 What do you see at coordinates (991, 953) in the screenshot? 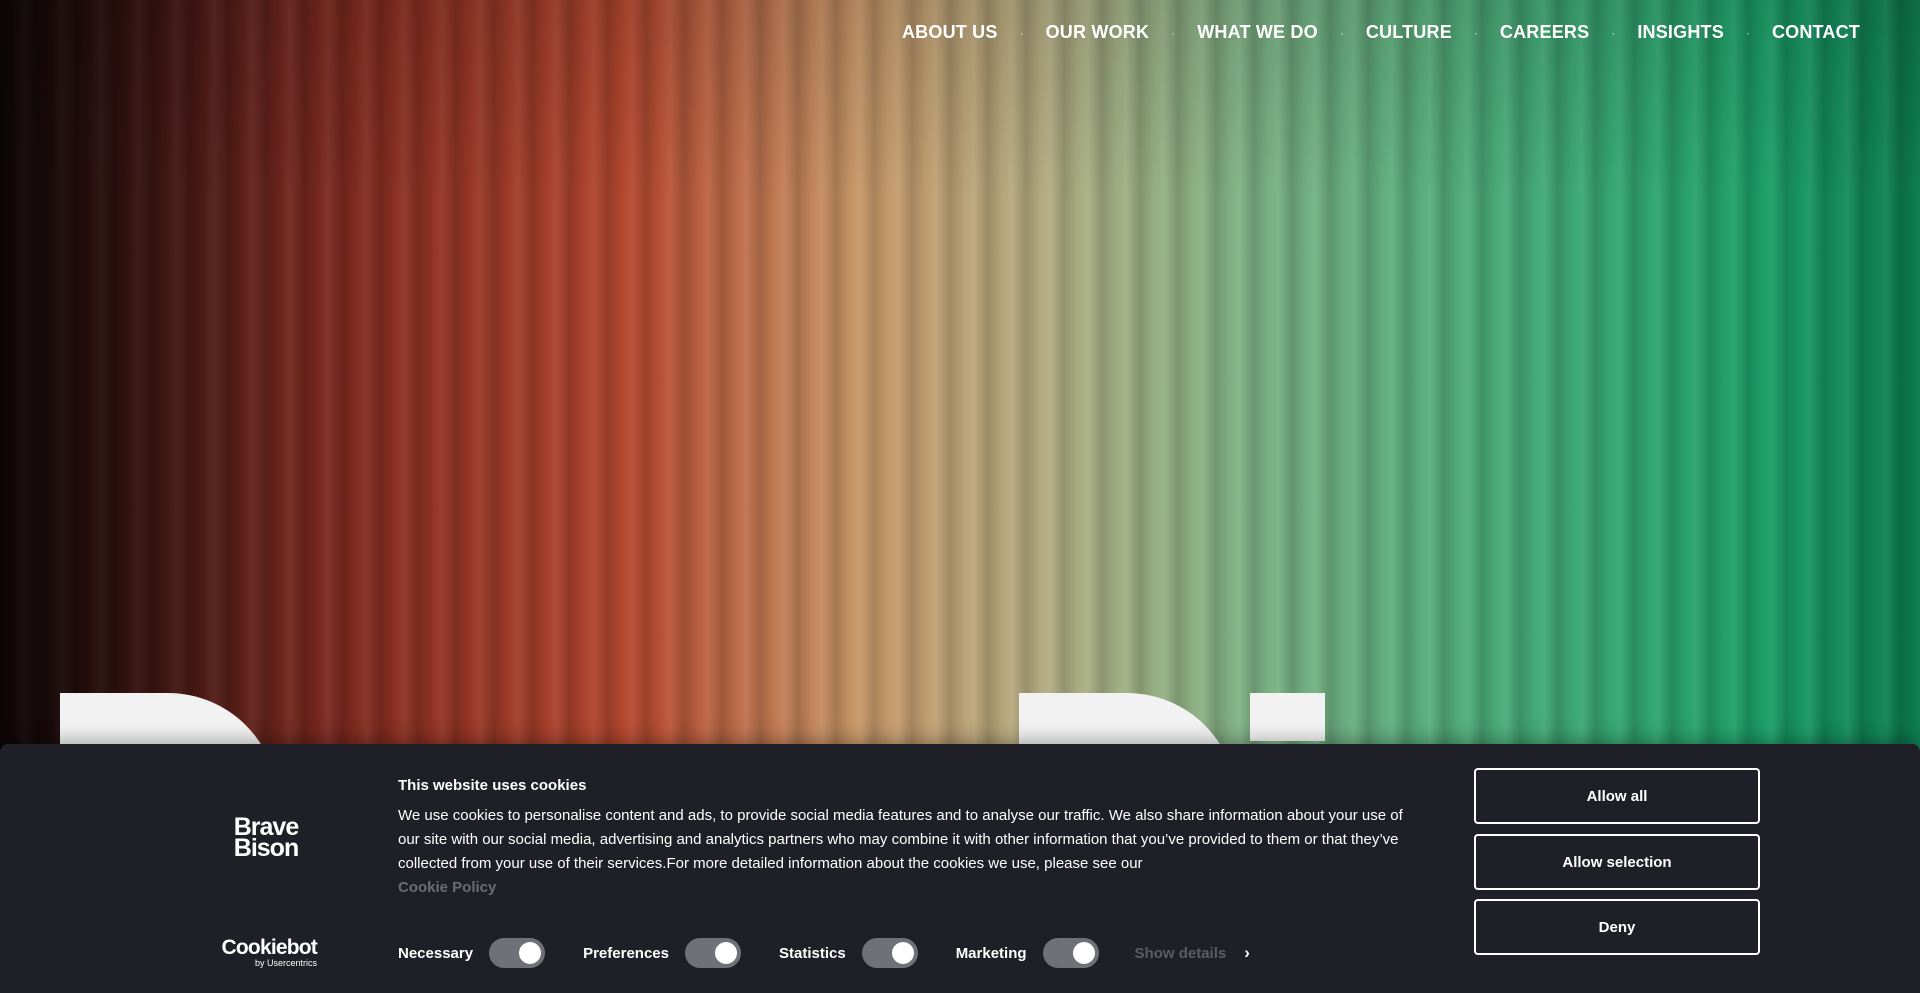
I see `toggle-label: Marketing` at bounding box center [991, 953].